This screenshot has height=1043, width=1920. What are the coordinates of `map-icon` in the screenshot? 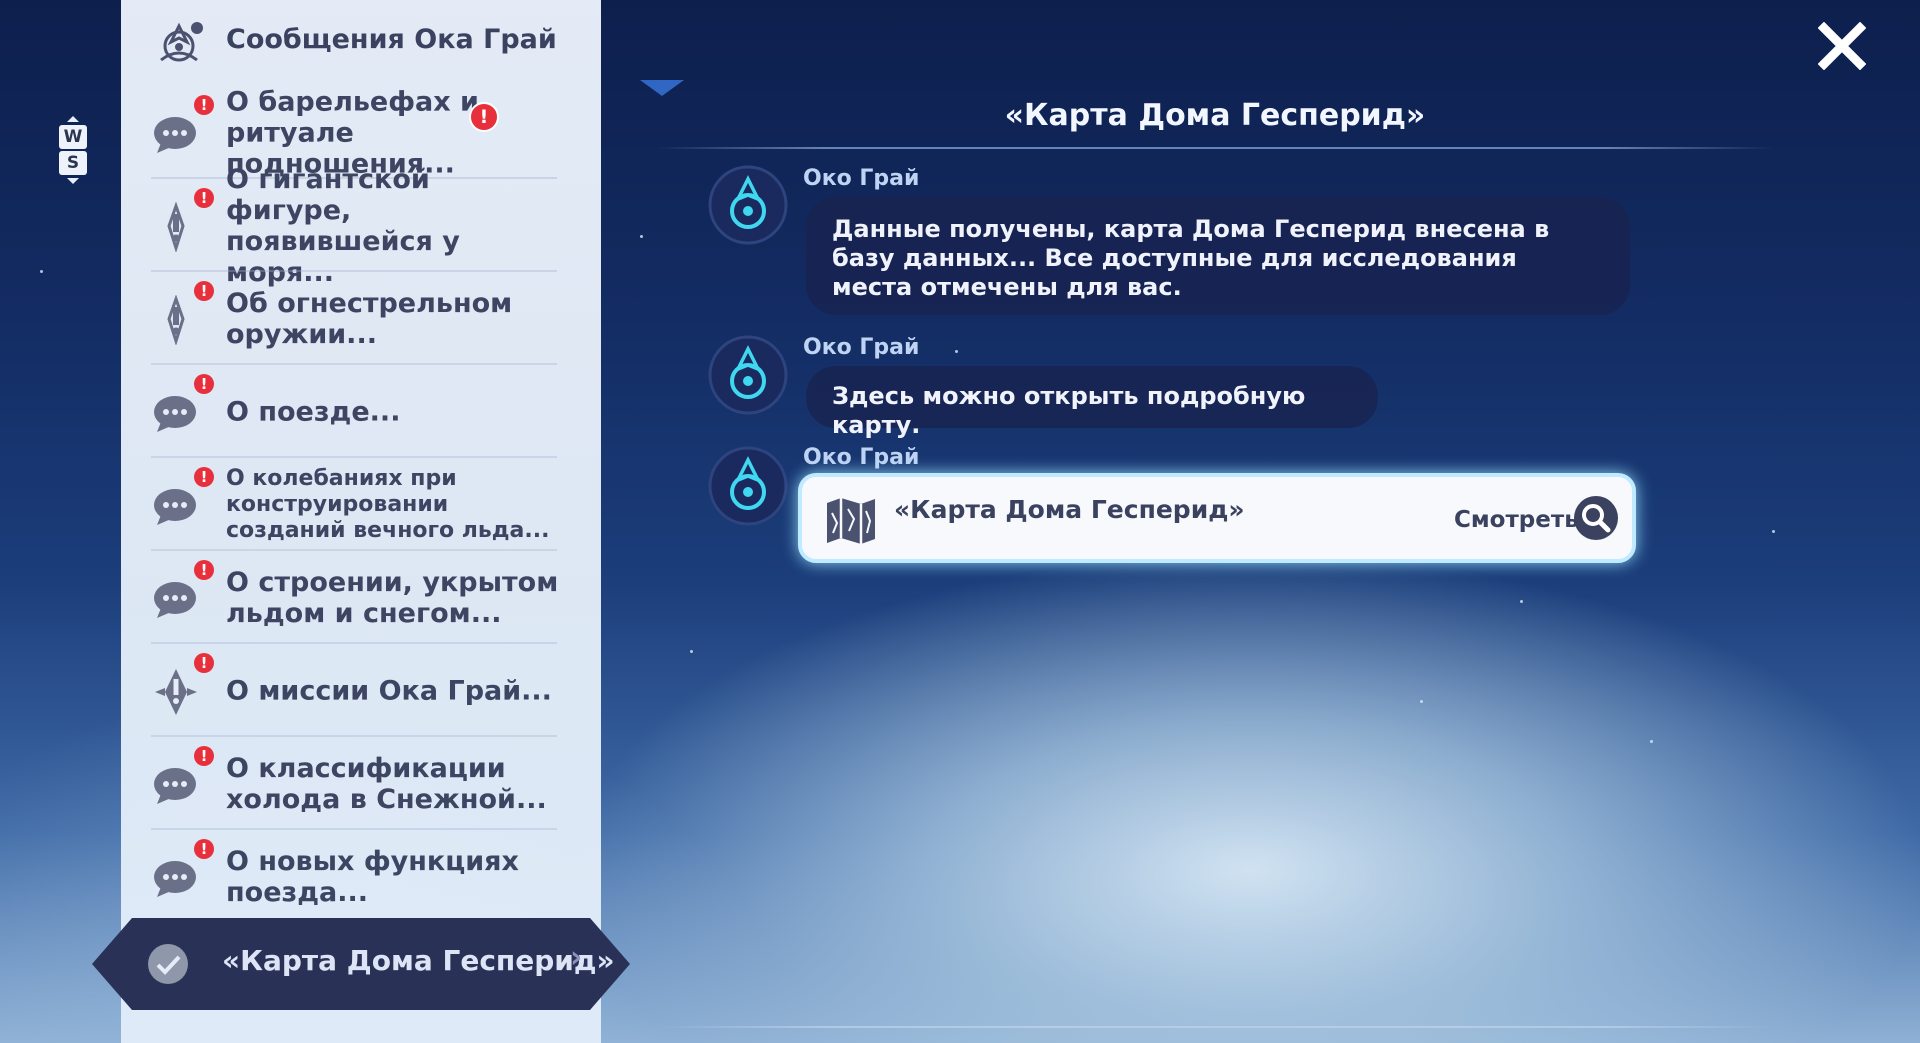 It's located at (851, 521).